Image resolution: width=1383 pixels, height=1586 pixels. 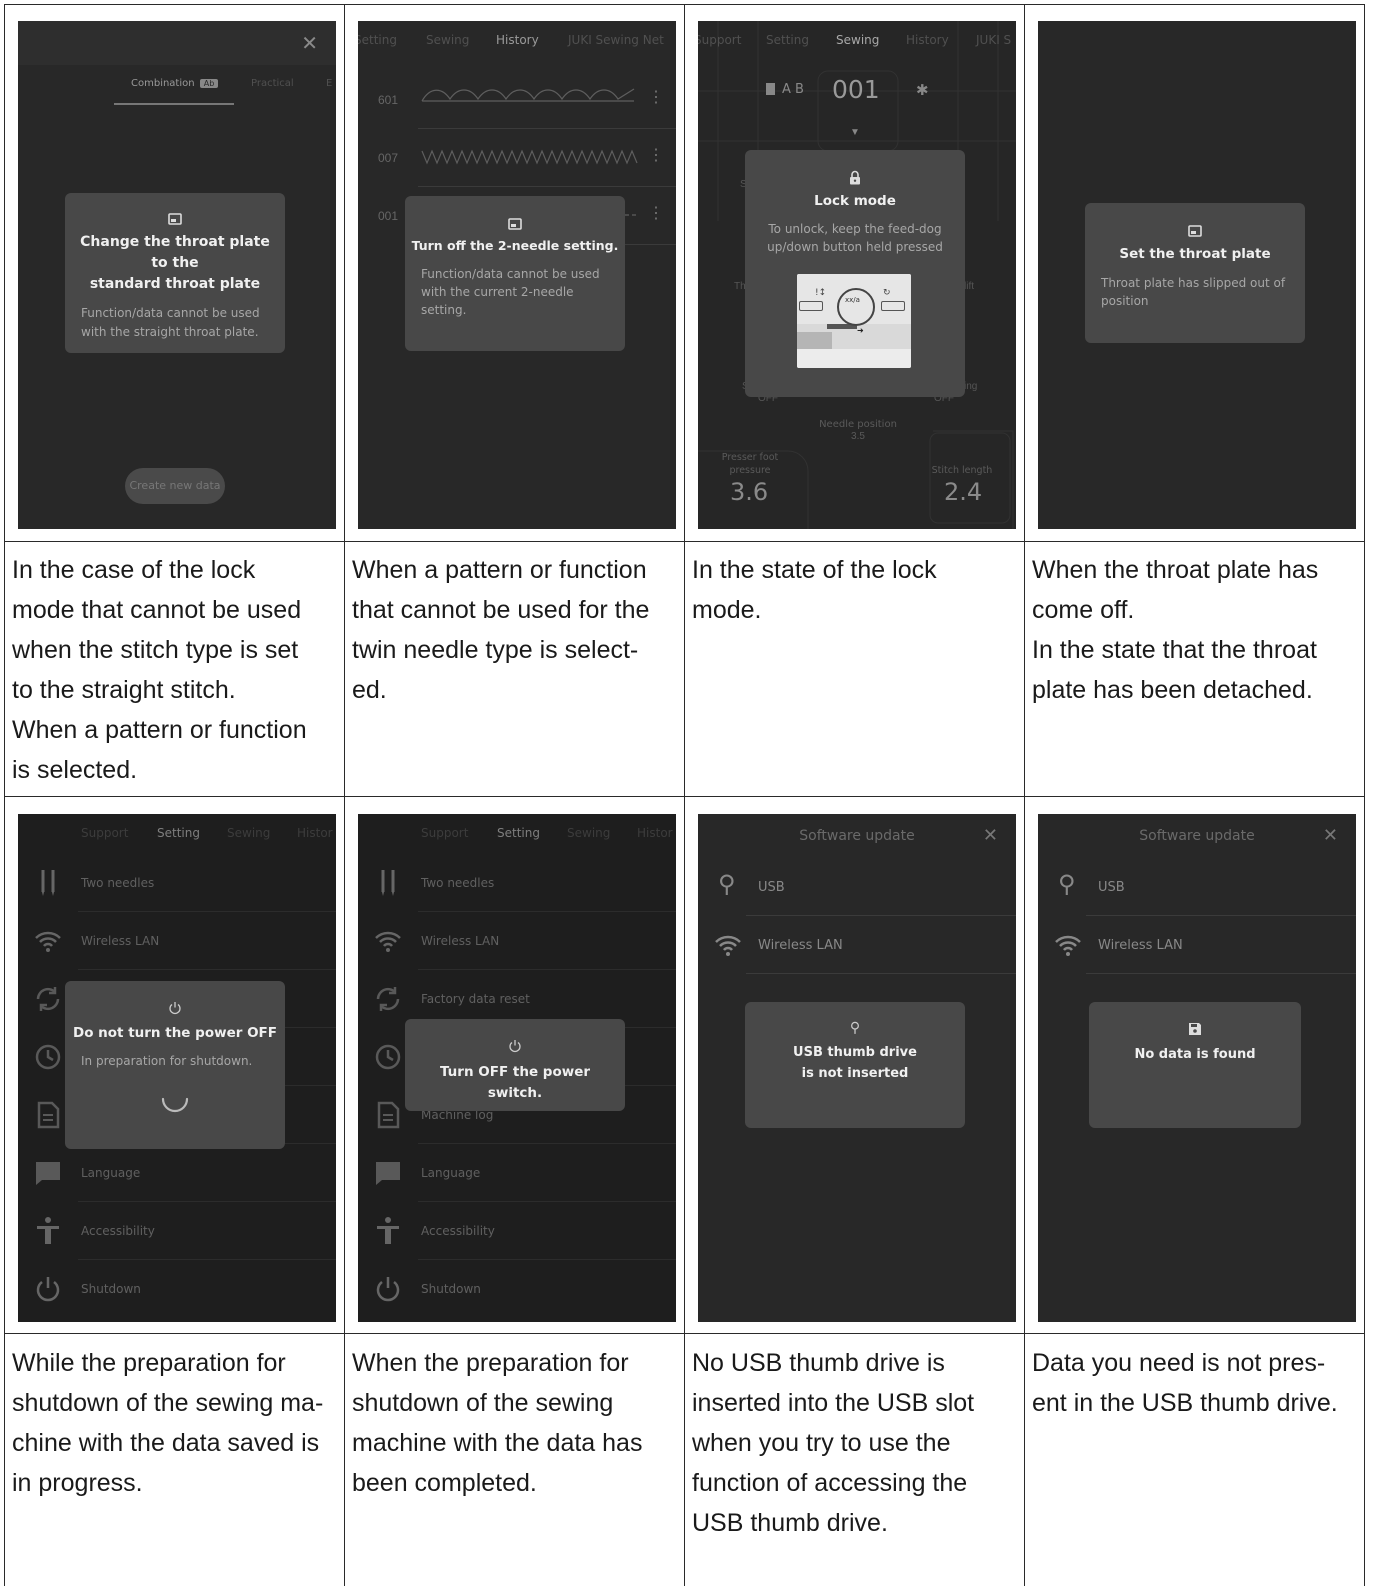 What do you see at coordinates (616, 40) in the screenshot?
I see `tab-juki-sewing-net: JUKI Sewing Net` at bounding box center [616, 40].